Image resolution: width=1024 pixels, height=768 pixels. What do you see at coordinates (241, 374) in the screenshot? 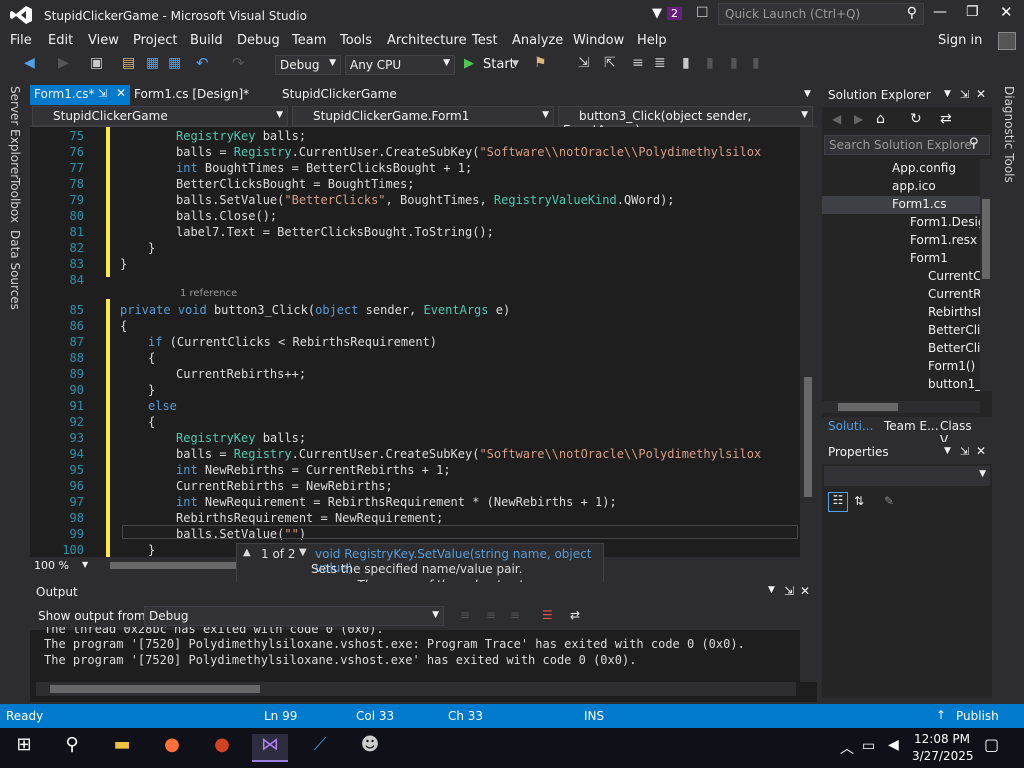
I see `code-line: CurrentRebirths++;` at bounding box center [241, 374].